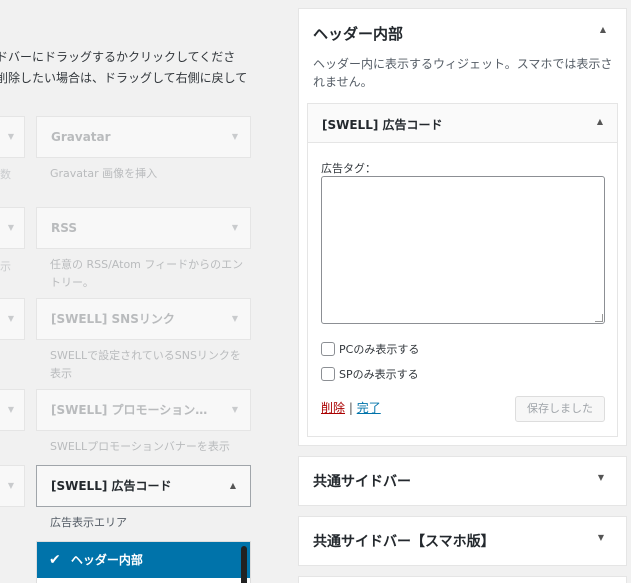 The height and width of the screenshot is (583, 631). Describe the element at coordinates (348, 168) in the screenshot. I see `ad-tag-label: 広告タグ：` at that location.